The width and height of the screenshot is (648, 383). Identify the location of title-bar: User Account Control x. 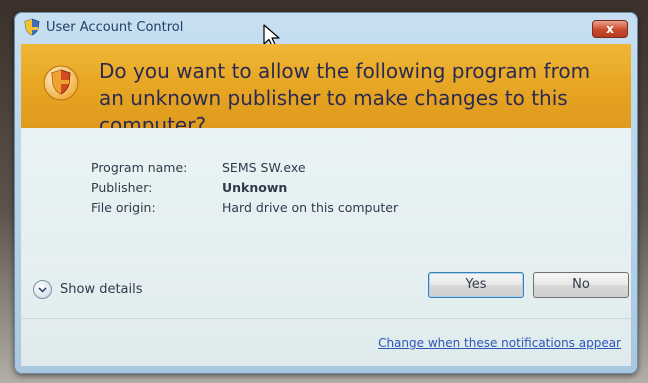
(326, 27).